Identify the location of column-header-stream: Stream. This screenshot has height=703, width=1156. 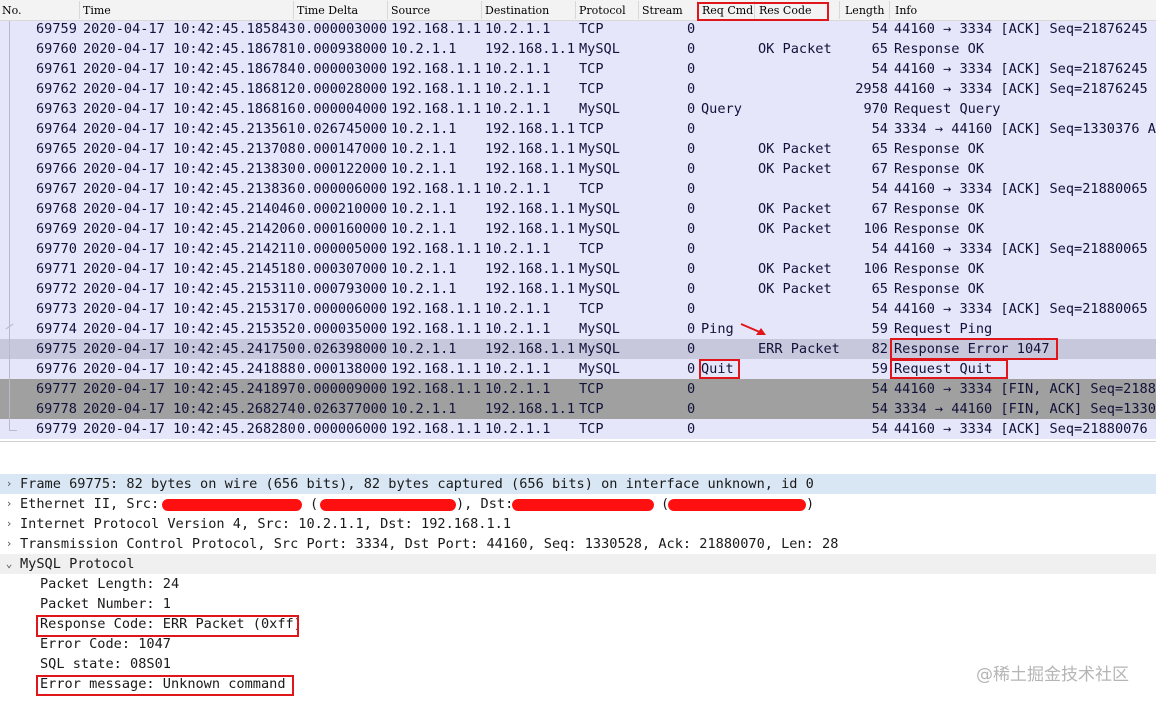
(662, 10).